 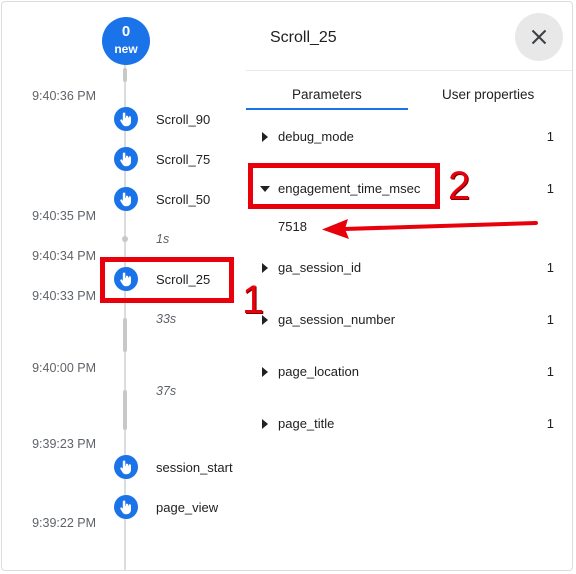 What do you see at coordinates (409, 139) in the screenshot?
I see `param-row-debug-mode: debug_mode 1` at bounding box center [409, 139].